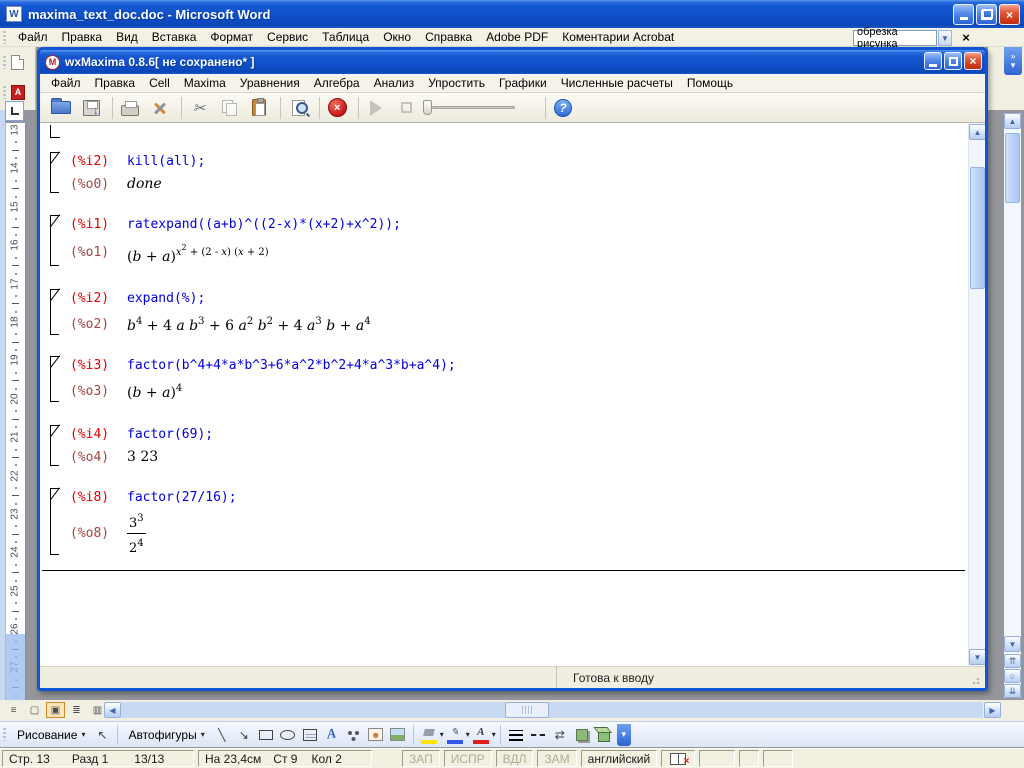 The image size is (1024, 768). I want to click on oval-tool-icon, so click(288, 735).